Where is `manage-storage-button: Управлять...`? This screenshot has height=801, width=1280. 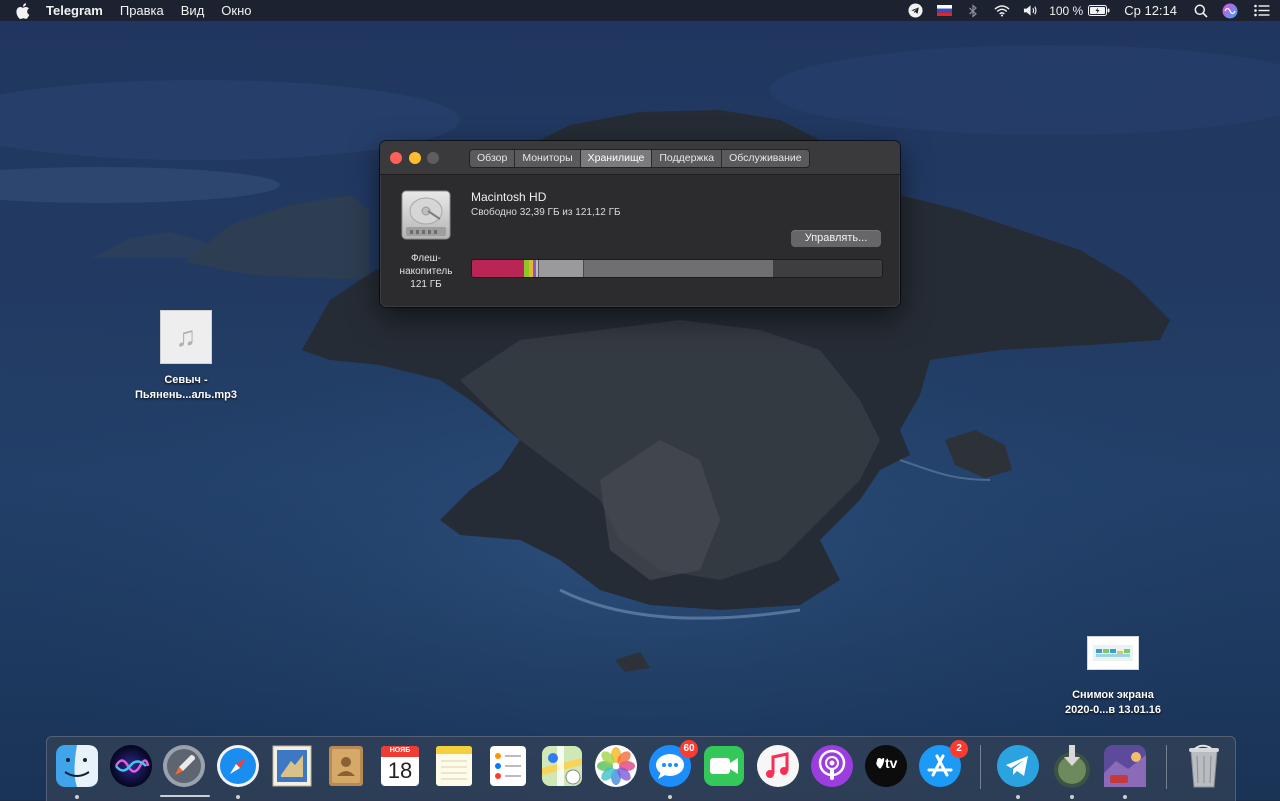 manage-storage-button: Управлять... is located at coordinates (836, 238).